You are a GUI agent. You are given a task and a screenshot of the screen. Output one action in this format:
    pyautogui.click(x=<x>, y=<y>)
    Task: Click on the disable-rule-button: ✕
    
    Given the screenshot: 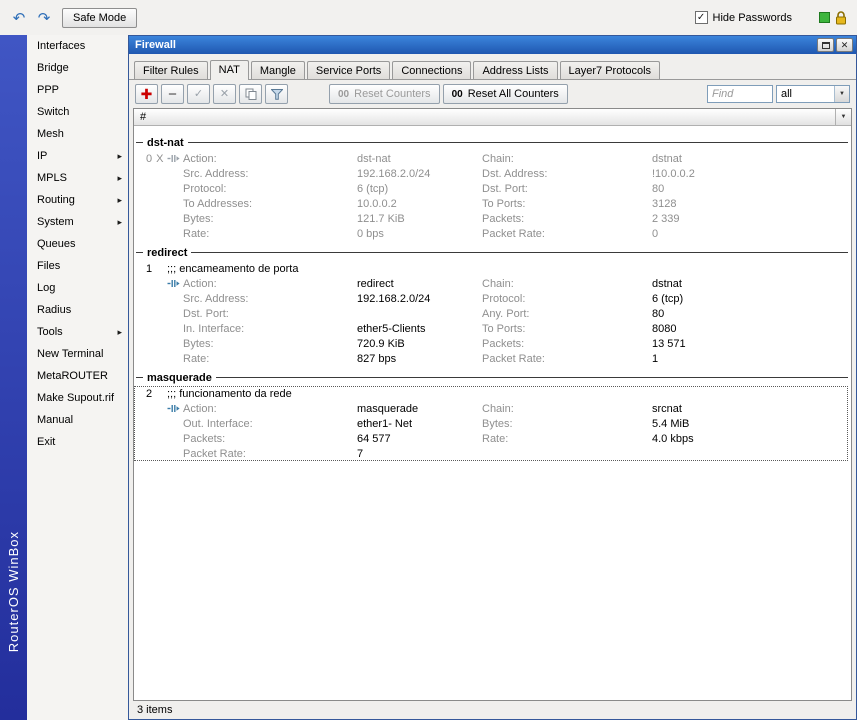 What is the action you would take?
    pyautogui.click(x=224, y=94)
    